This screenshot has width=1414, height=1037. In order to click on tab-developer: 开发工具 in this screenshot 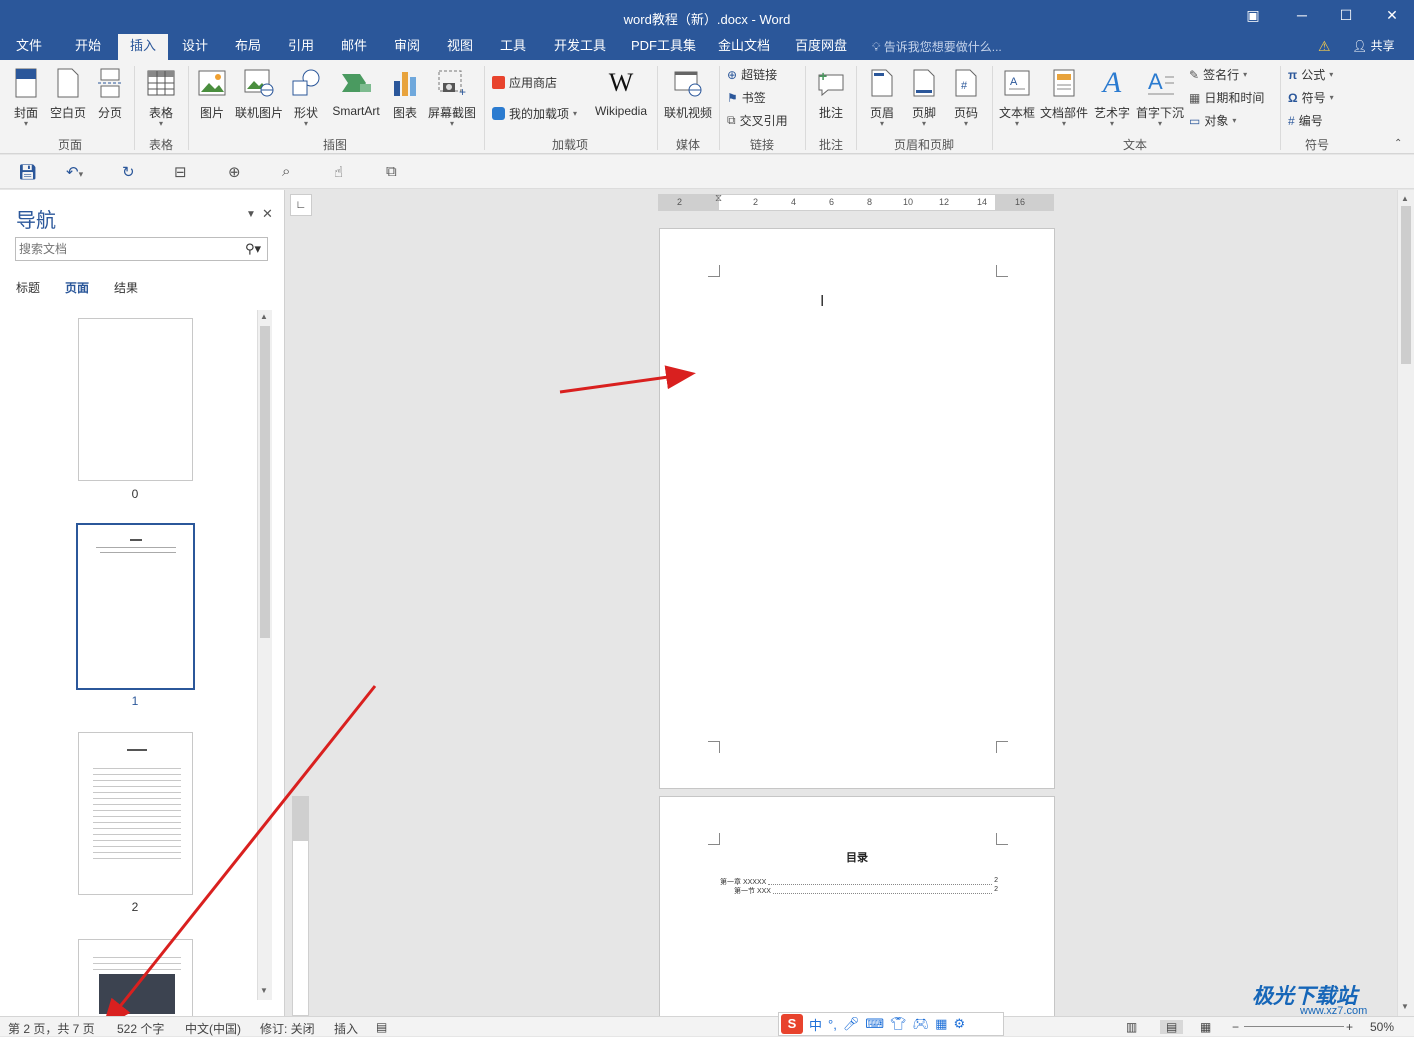, I will do `click(580, 47)`.